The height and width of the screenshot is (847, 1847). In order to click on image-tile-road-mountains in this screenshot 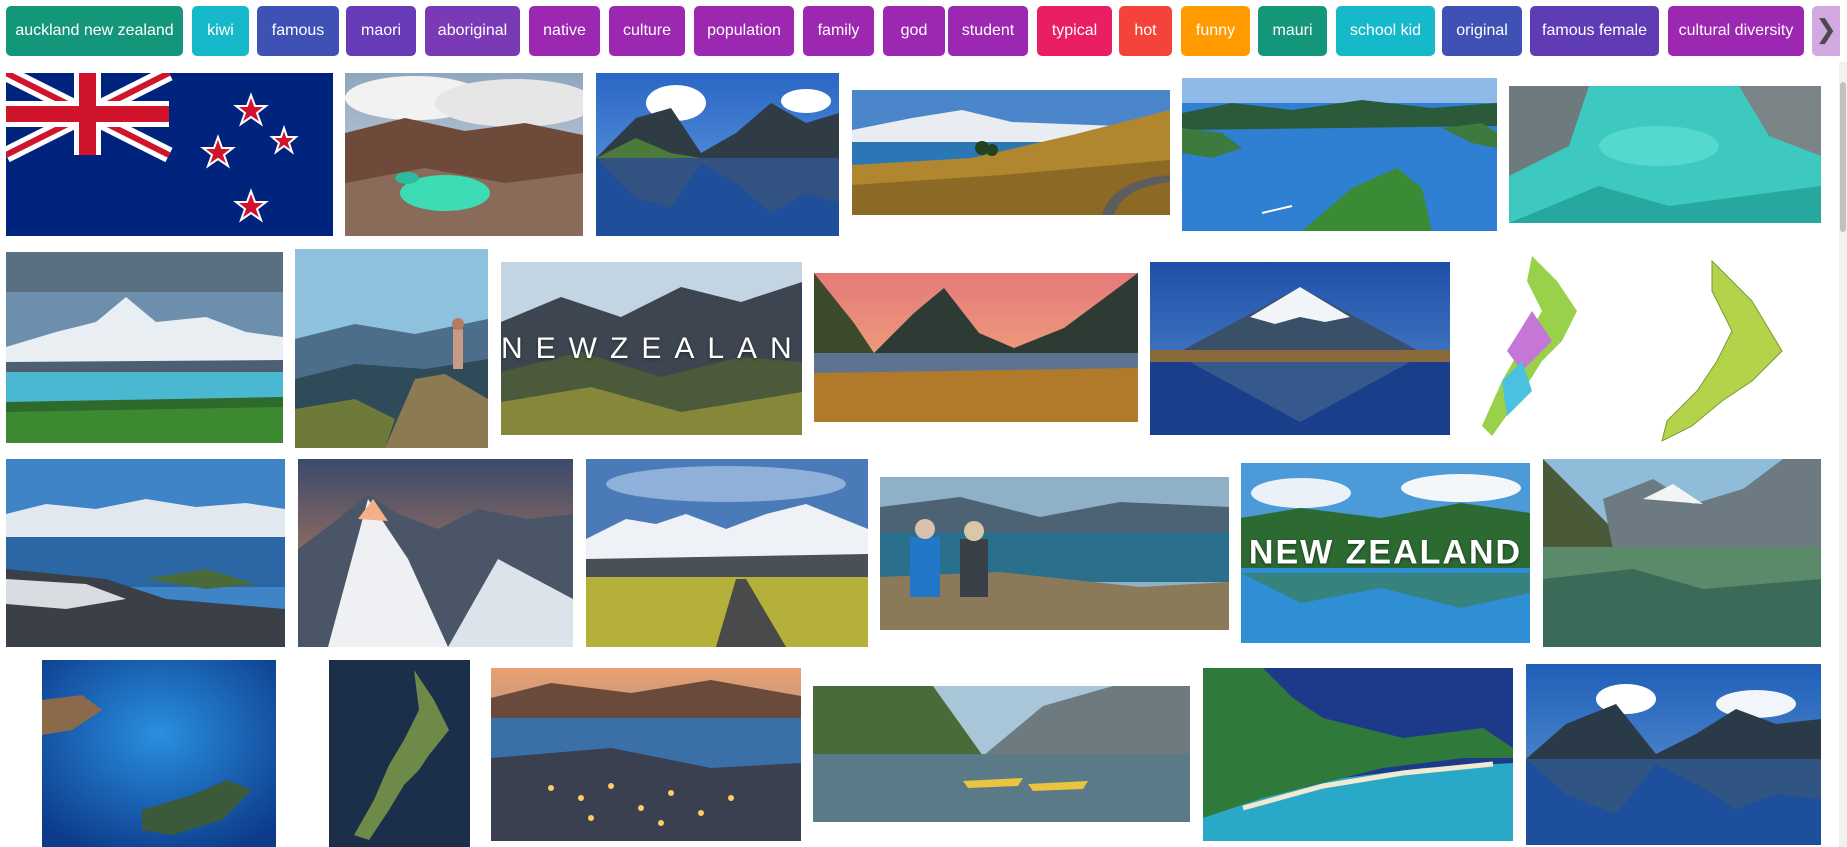, I will do `click(727, 553)`.